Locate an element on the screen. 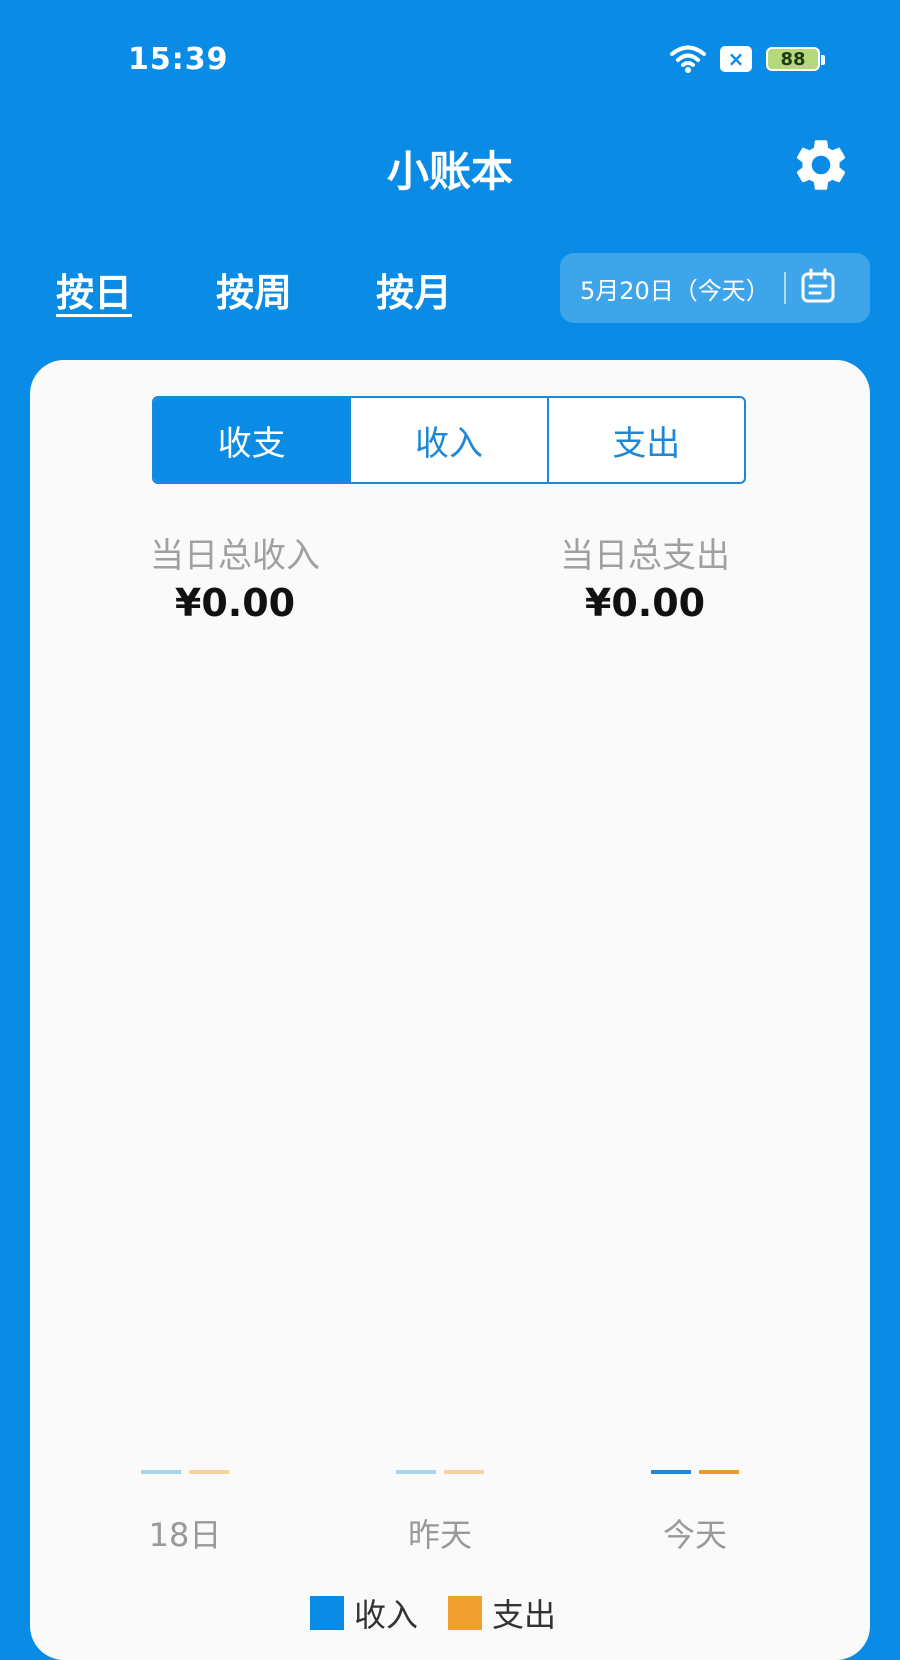 The width and height of the screenshot is (900, 1660). status-time: 15:39 is located at coordinates (178, 59).